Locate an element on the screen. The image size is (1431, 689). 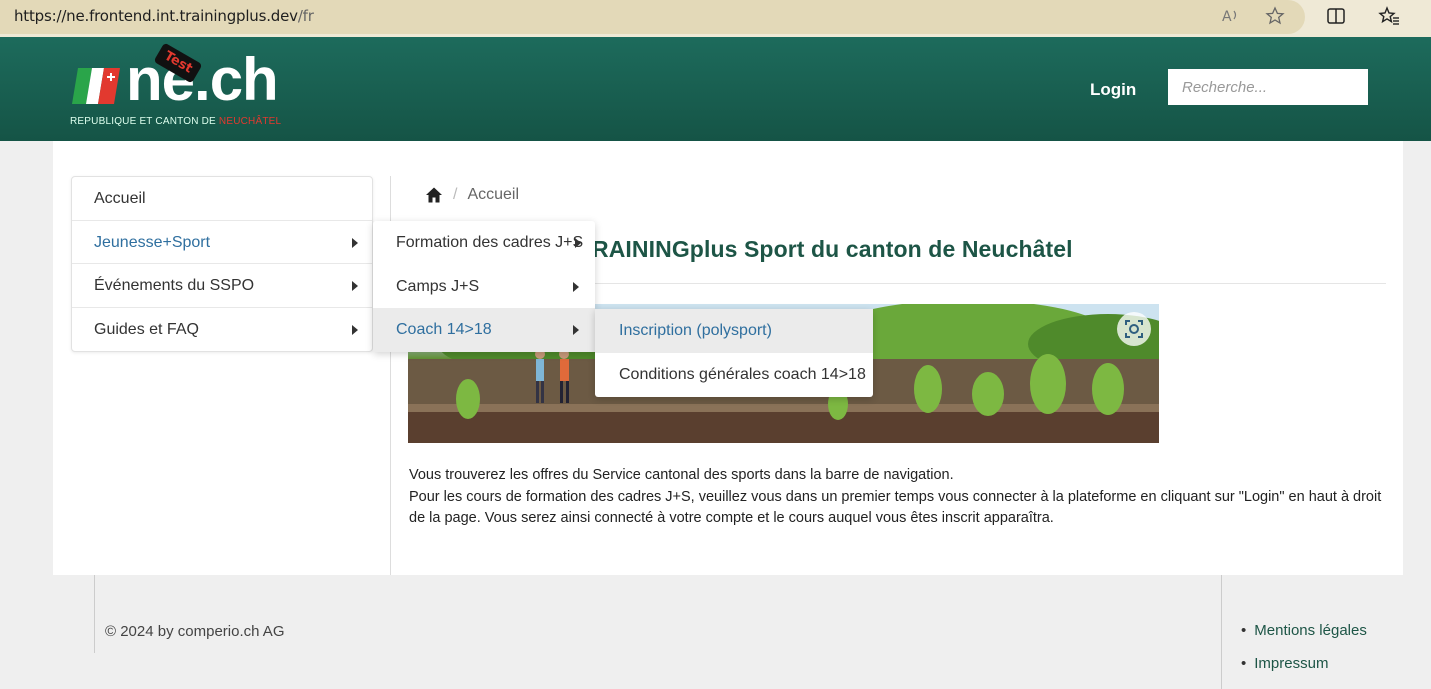
read-aloud-icon: A is located at coordinates (1231, 18).